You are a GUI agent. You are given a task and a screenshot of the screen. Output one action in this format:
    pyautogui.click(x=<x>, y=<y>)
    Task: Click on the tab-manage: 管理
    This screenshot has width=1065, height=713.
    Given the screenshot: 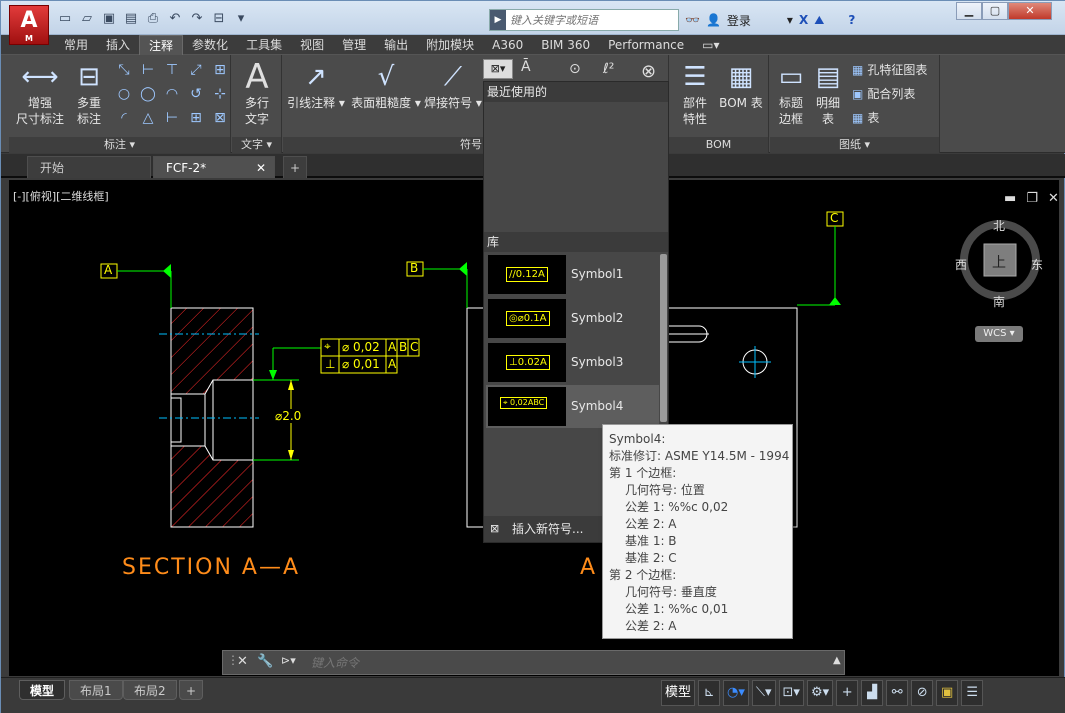 What is the action you would take?
    pyautogui.click(x=354, y=45)
    